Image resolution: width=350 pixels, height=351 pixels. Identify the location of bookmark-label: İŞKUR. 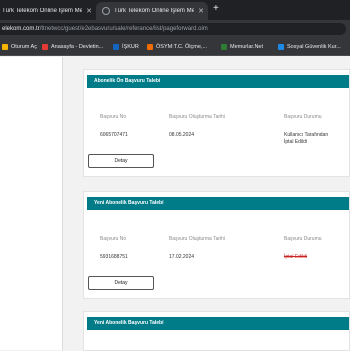
(130, 47).